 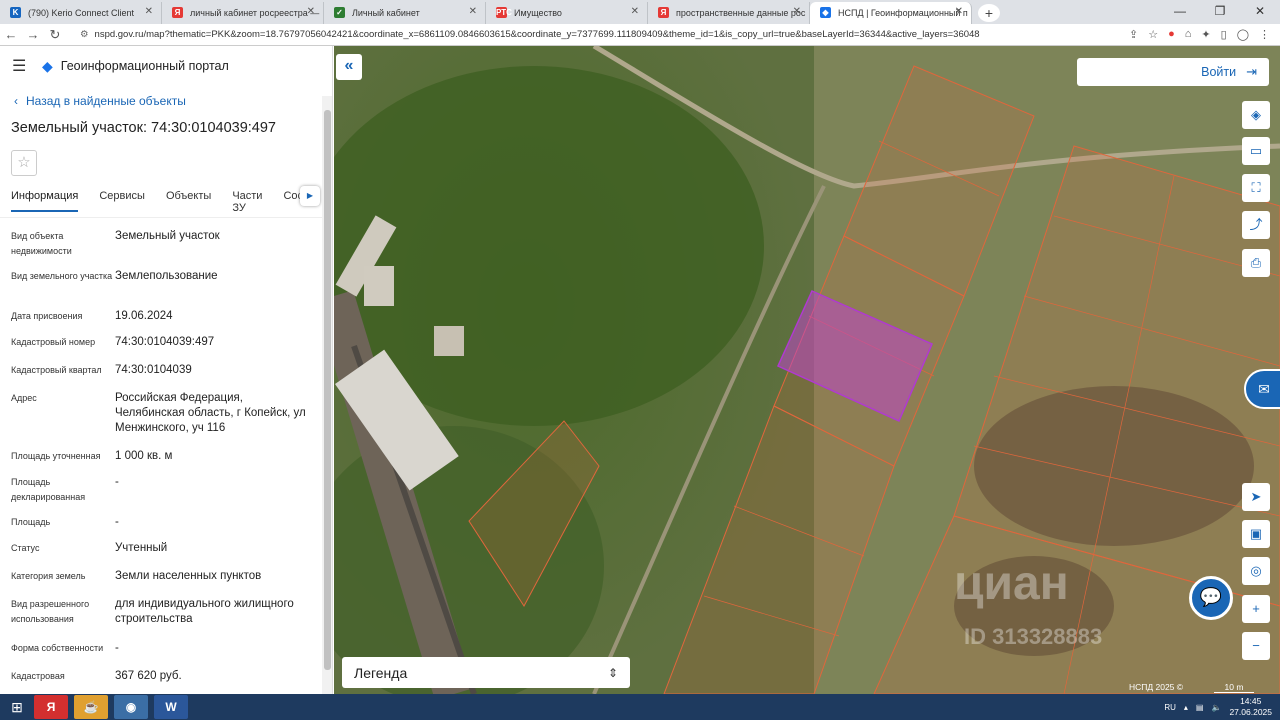 I want to click on minimap-icon: ▣, so click(x=1256, y=533).